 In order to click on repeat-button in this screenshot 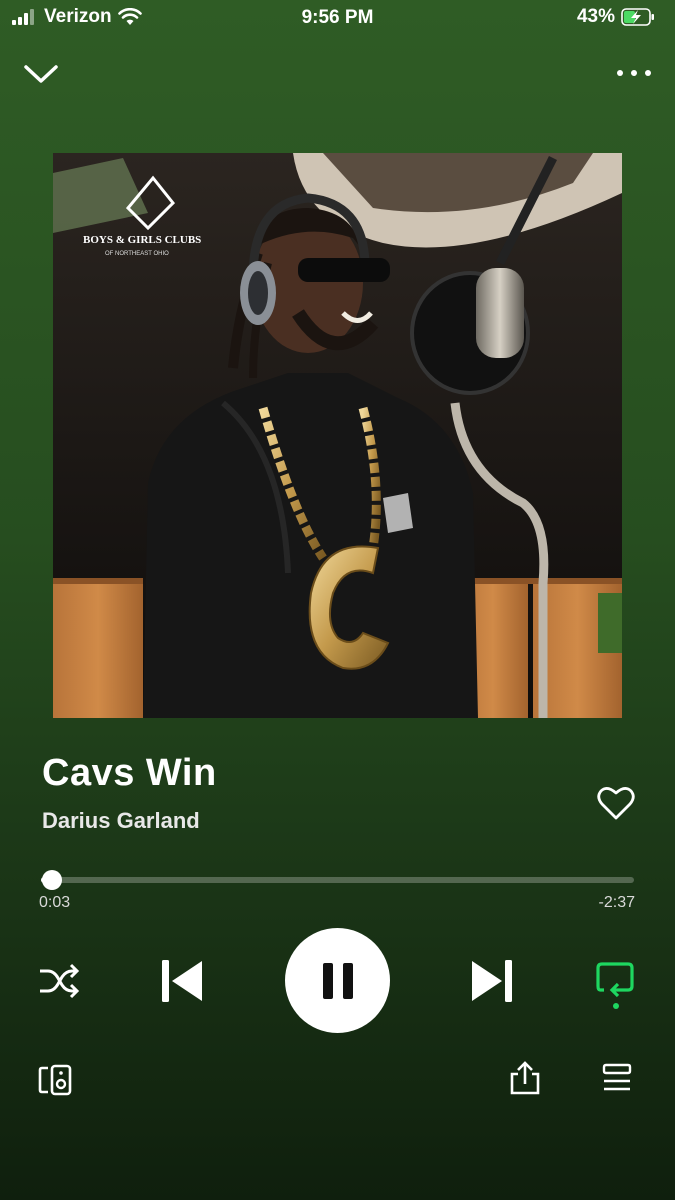, I will do `click(616, 988)`.